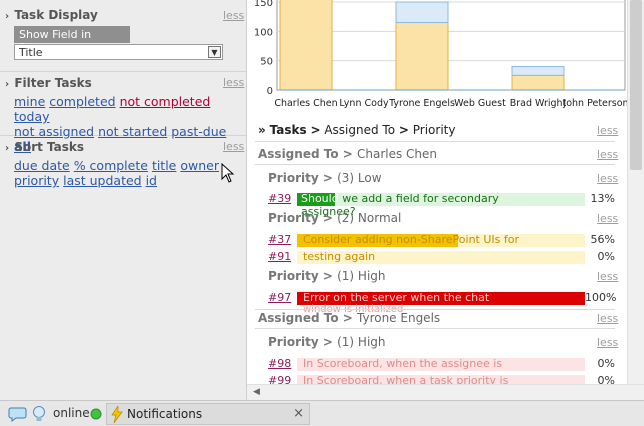 Image resolution: width=644 pixels, height=426 pixels. What do you see at coordinates (327, 276) in the screenshot?
I see `priority-label: Priority > (1) High` at bounding box center [327, 276].